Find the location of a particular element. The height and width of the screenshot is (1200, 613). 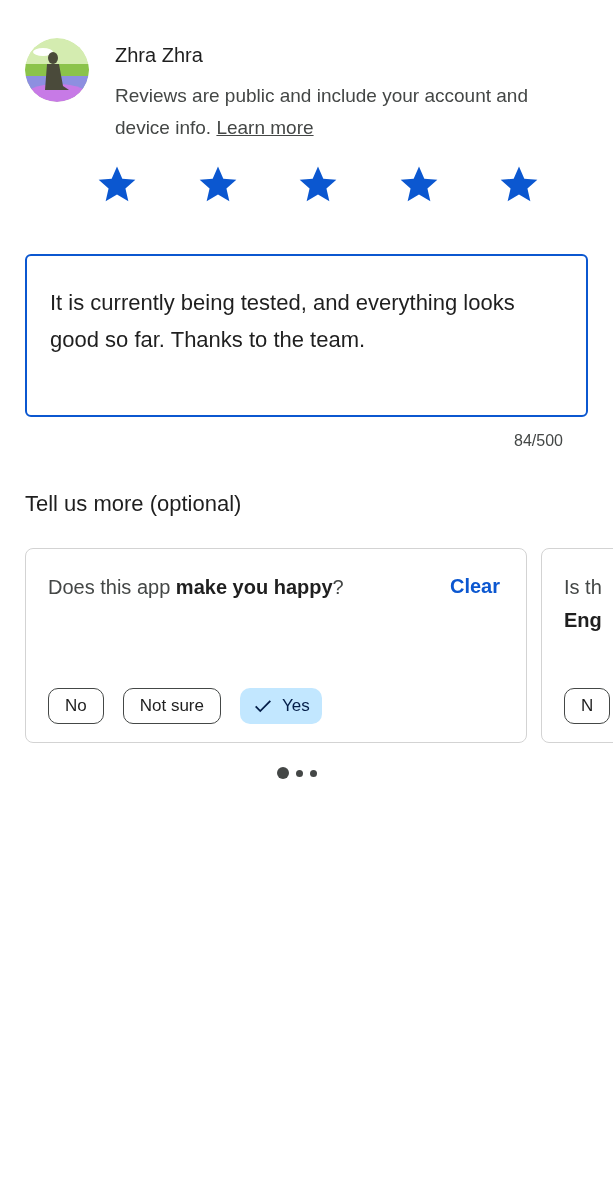

question-text: Is th Eng is located at coordinates (583, 604).